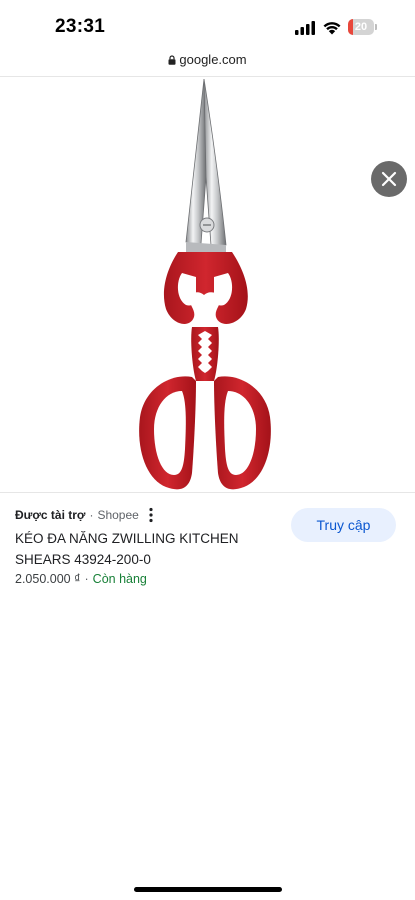 The width and height of the screenshot is (415, 900). Describe the element at coordinates (343, 525) in the screenshot. I see `visit-button: Truy cập` at that location.